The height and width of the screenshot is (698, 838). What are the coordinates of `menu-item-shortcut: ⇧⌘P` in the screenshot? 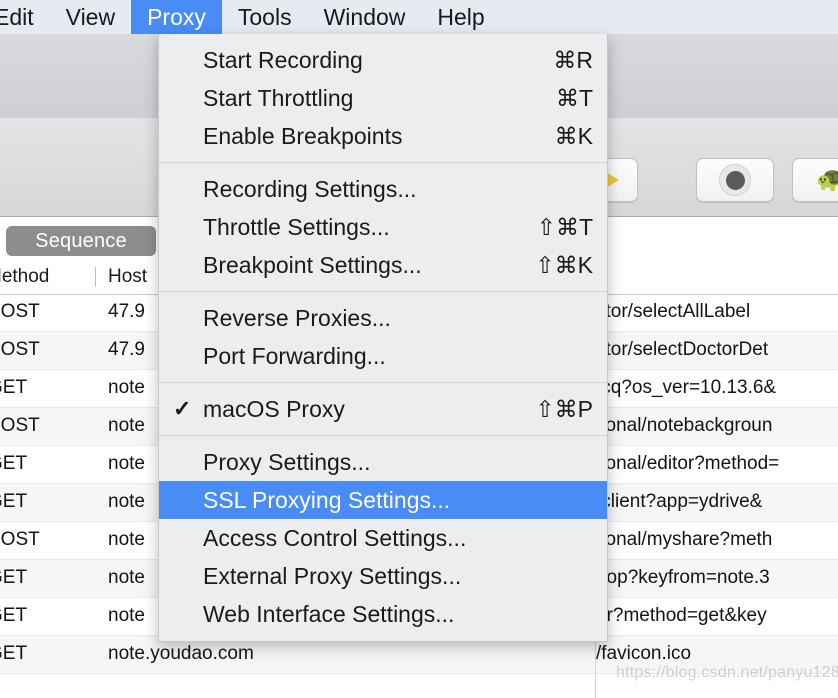 It's located at (564, 408).